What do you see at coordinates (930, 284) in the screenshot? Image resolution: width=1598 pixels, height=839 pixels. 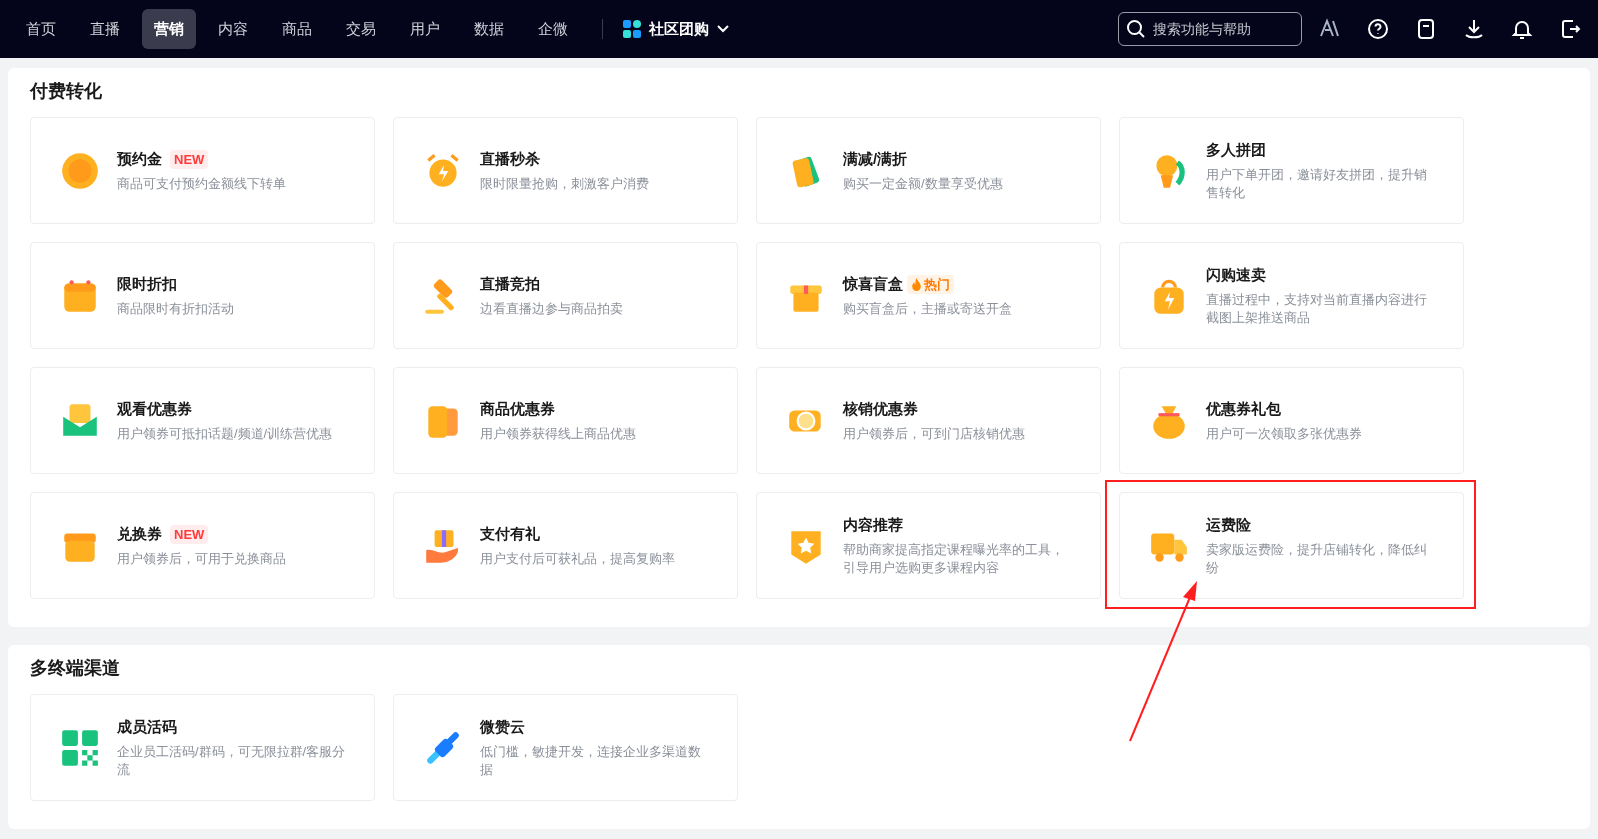 I see `hot-badge: 热门` at bounding box center [930, 284].